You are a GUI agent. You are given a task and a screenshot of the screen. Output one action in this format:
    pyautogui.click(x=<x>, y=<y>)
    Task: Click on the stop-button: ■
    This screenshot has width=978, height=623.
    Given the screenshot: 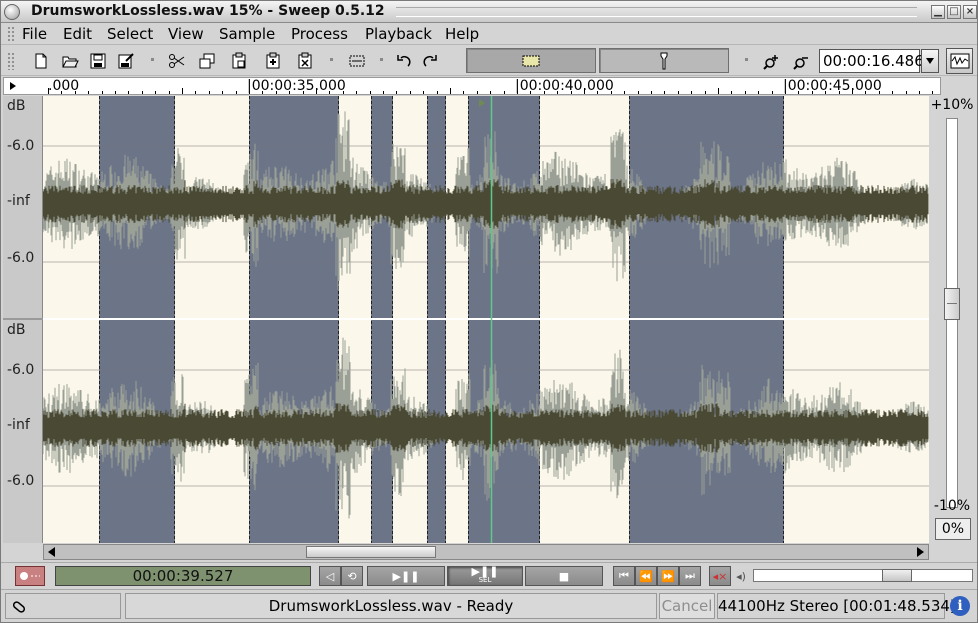 What is the action you would take?
    pyautogui.click(x=564, y=576)
    